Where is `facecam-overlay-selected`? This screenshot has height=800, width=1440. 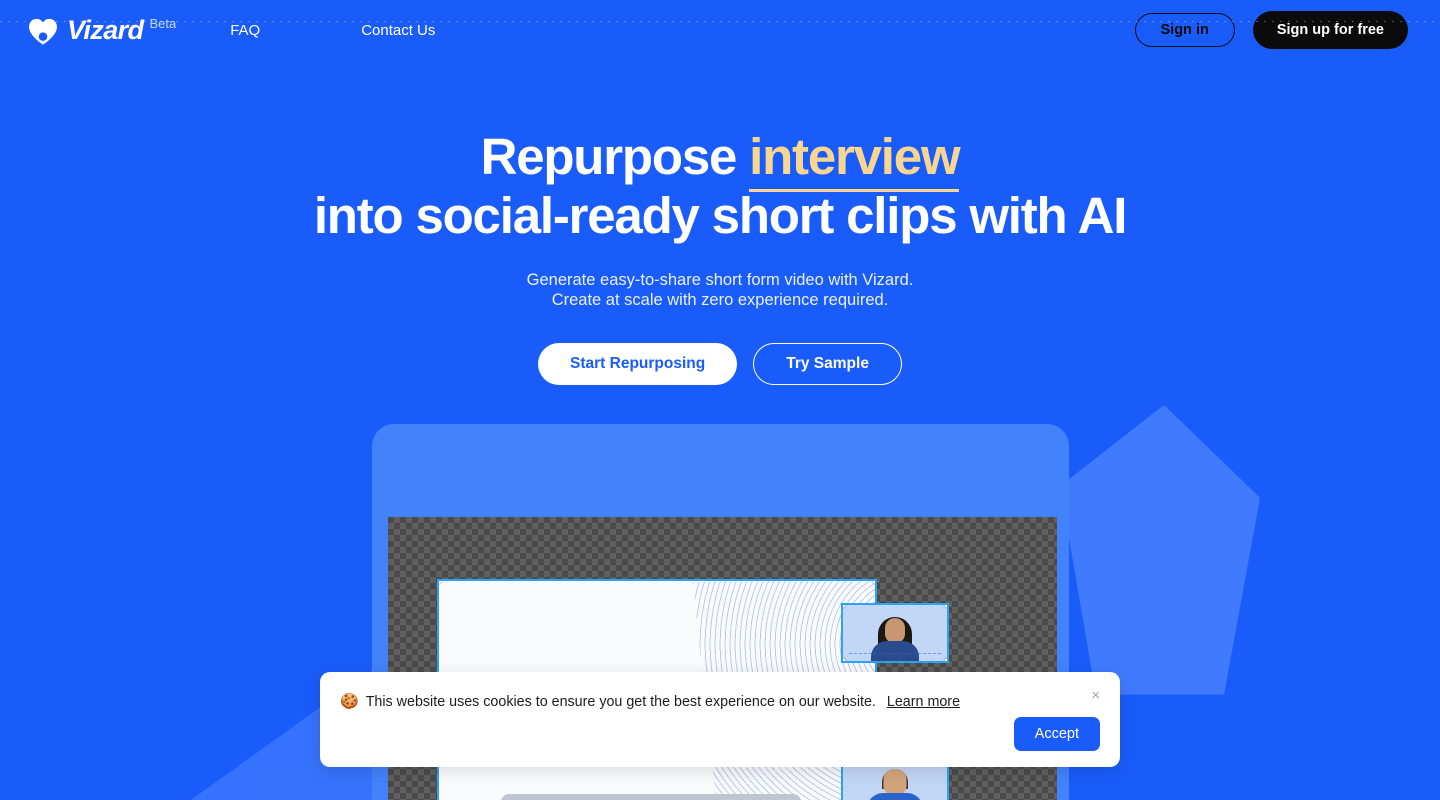 facecam-overlay-selected is located at coordinates (895, 633).